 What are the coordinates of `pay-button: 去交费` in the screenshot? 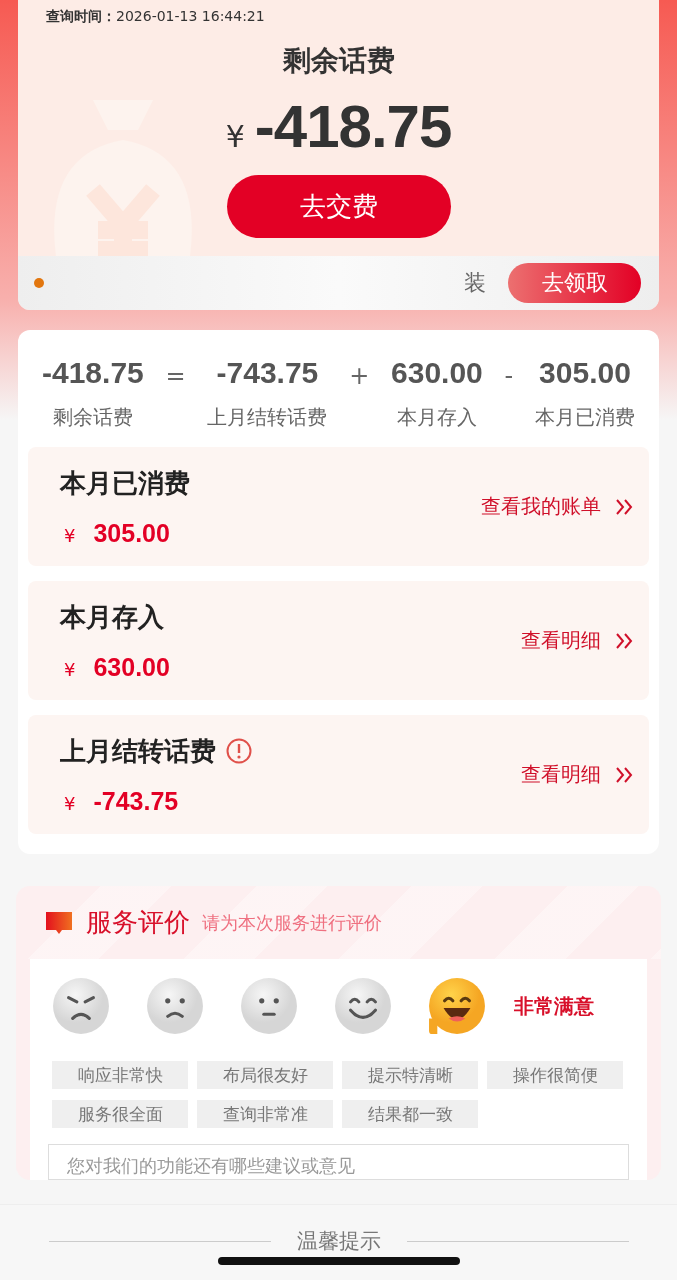 It's located at (338, 206).